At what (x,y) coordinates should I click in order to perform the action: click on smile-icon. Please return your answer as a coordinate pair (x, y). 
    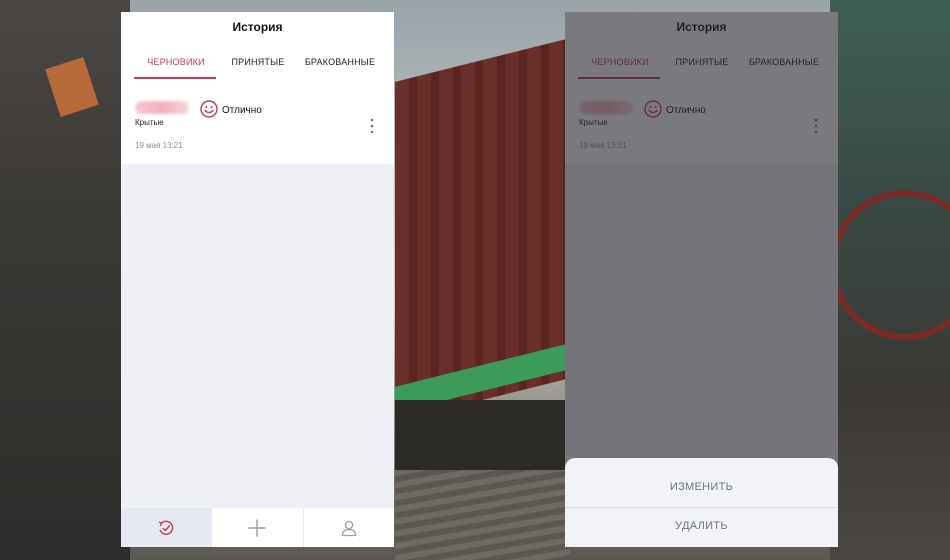
    Looking at the image, I should click on (209, 109).